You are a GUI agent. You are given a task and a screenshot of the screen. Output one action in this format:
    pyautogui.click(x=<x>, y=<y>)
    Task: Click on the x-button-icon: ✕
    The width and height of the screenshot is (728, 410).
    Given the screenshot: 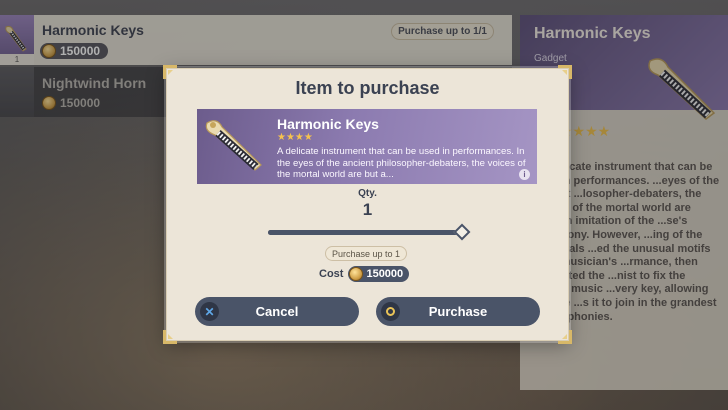 What is the action you would take?
    pyautogui.click(x=209, y=311)
    